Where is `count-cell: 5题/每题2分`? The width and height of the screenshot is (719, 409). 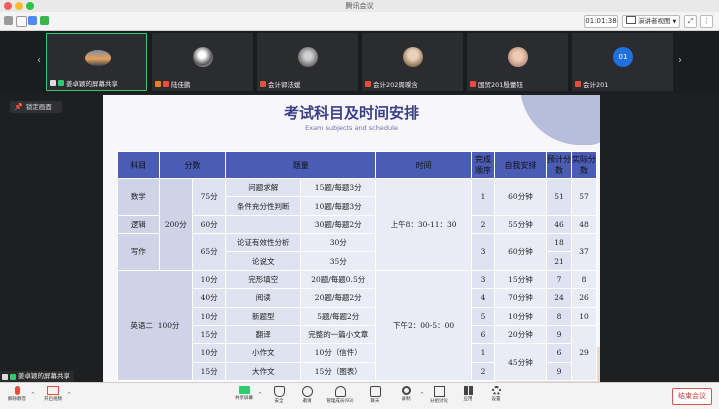
count-cell: 5题/每题2分 is located at coordinates (338, 316).